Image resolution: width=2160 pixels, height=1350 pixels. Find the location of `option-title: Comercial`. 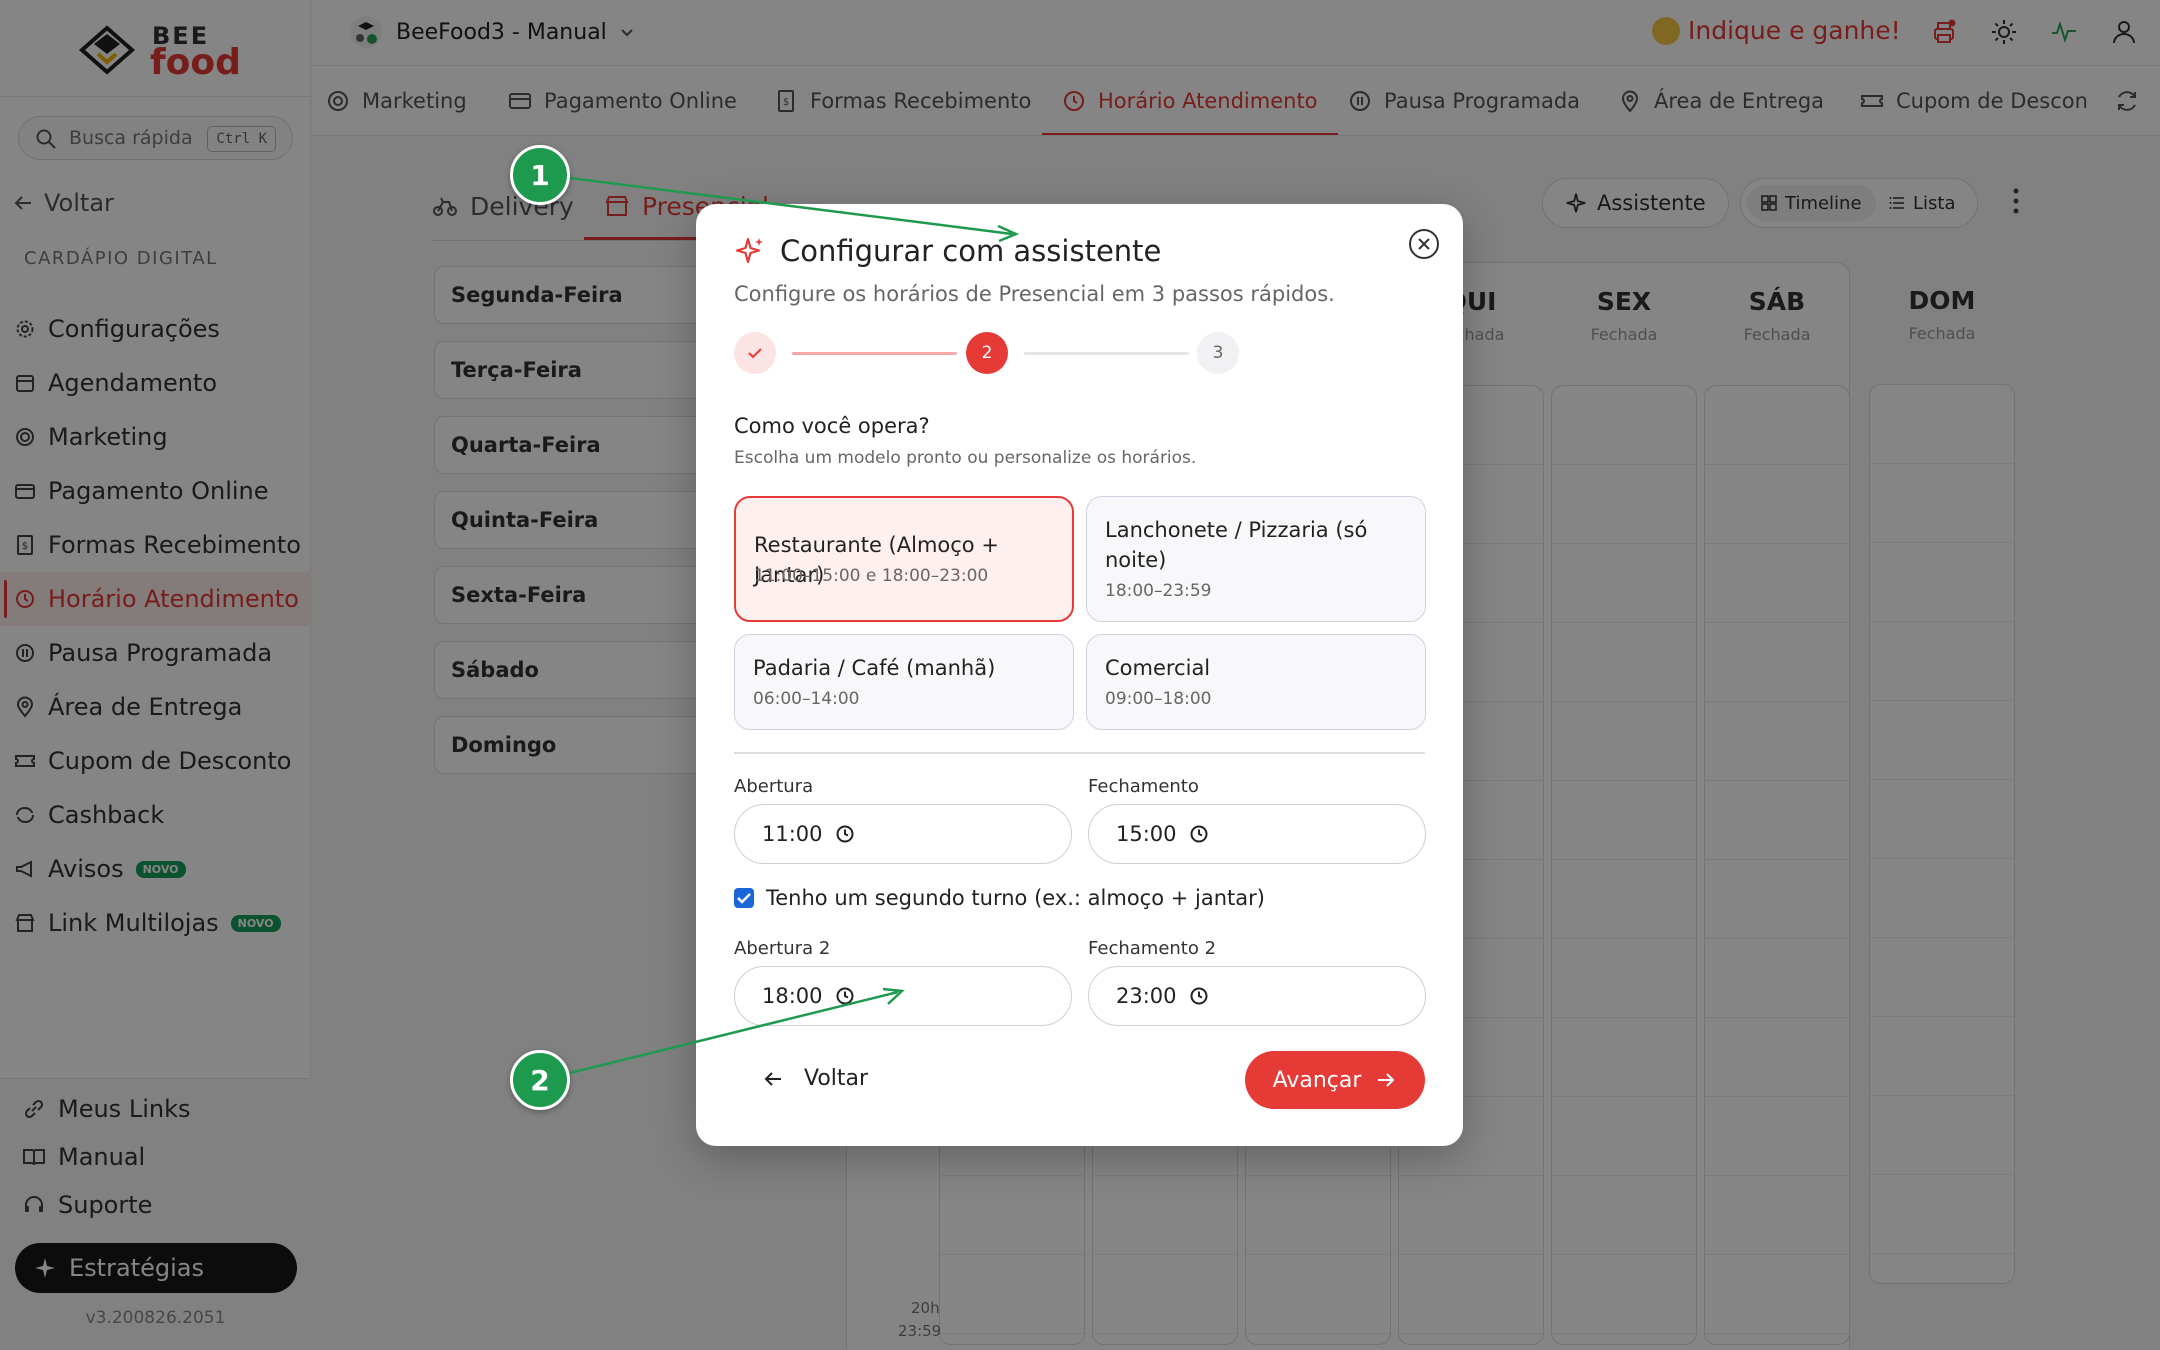

option-title: Comercial is located at coordinates (1158, 668).